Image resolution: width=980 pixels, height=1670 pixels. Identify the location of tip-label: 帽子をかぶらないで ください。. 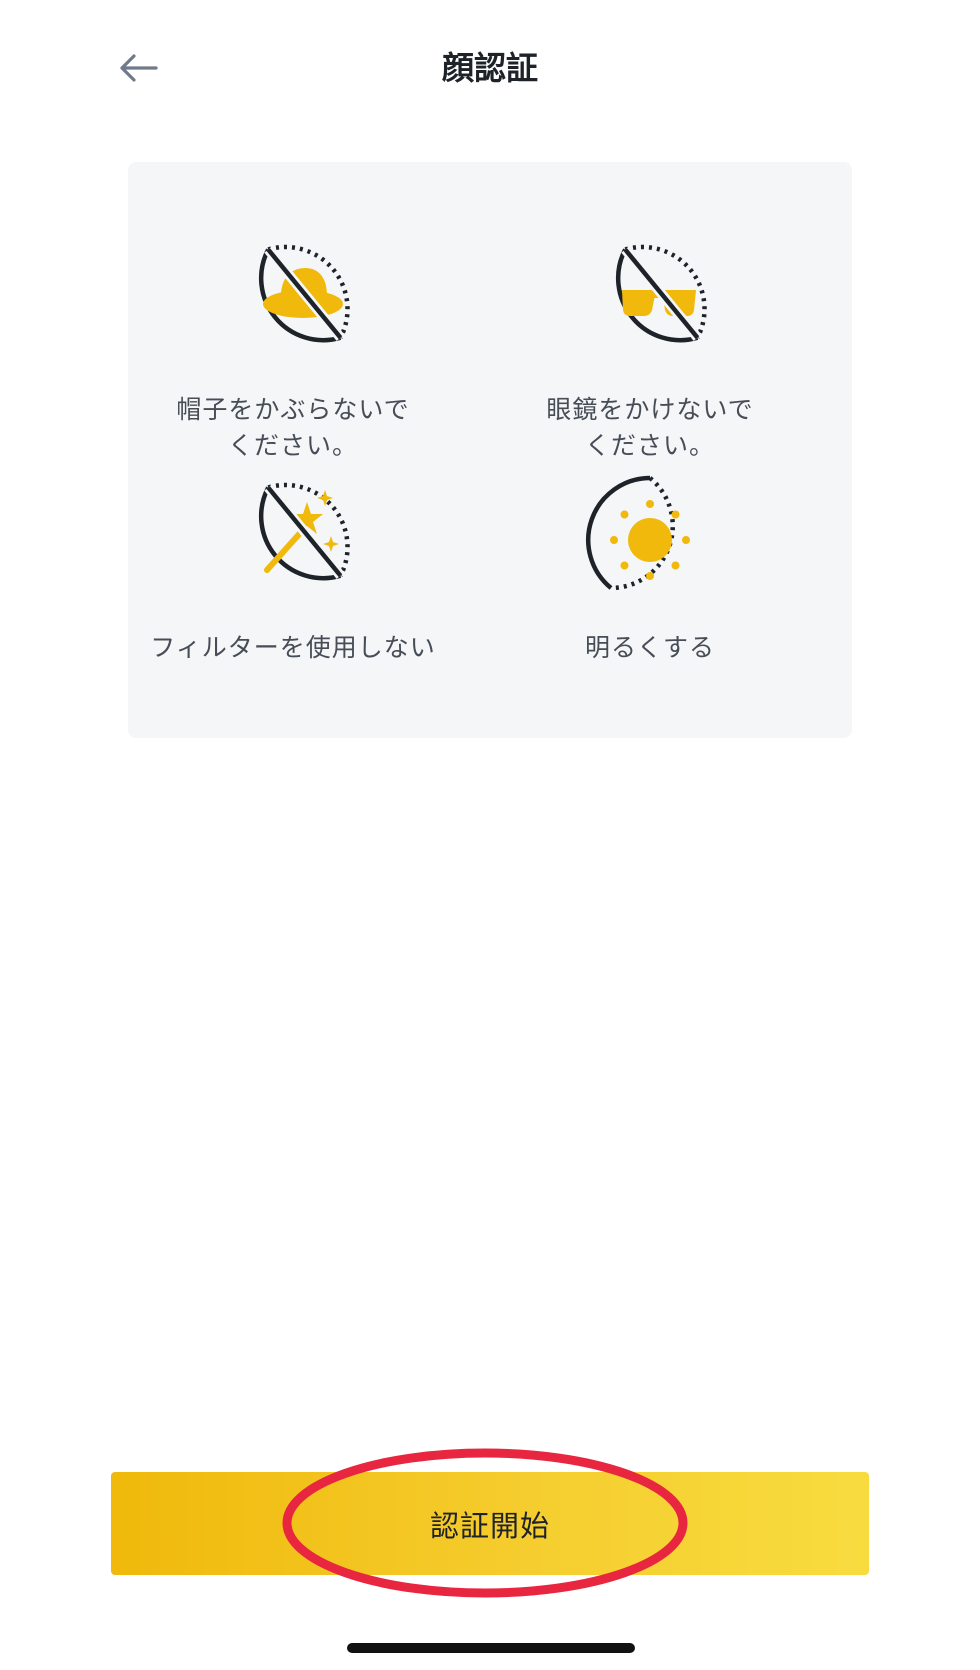
(293, 427).